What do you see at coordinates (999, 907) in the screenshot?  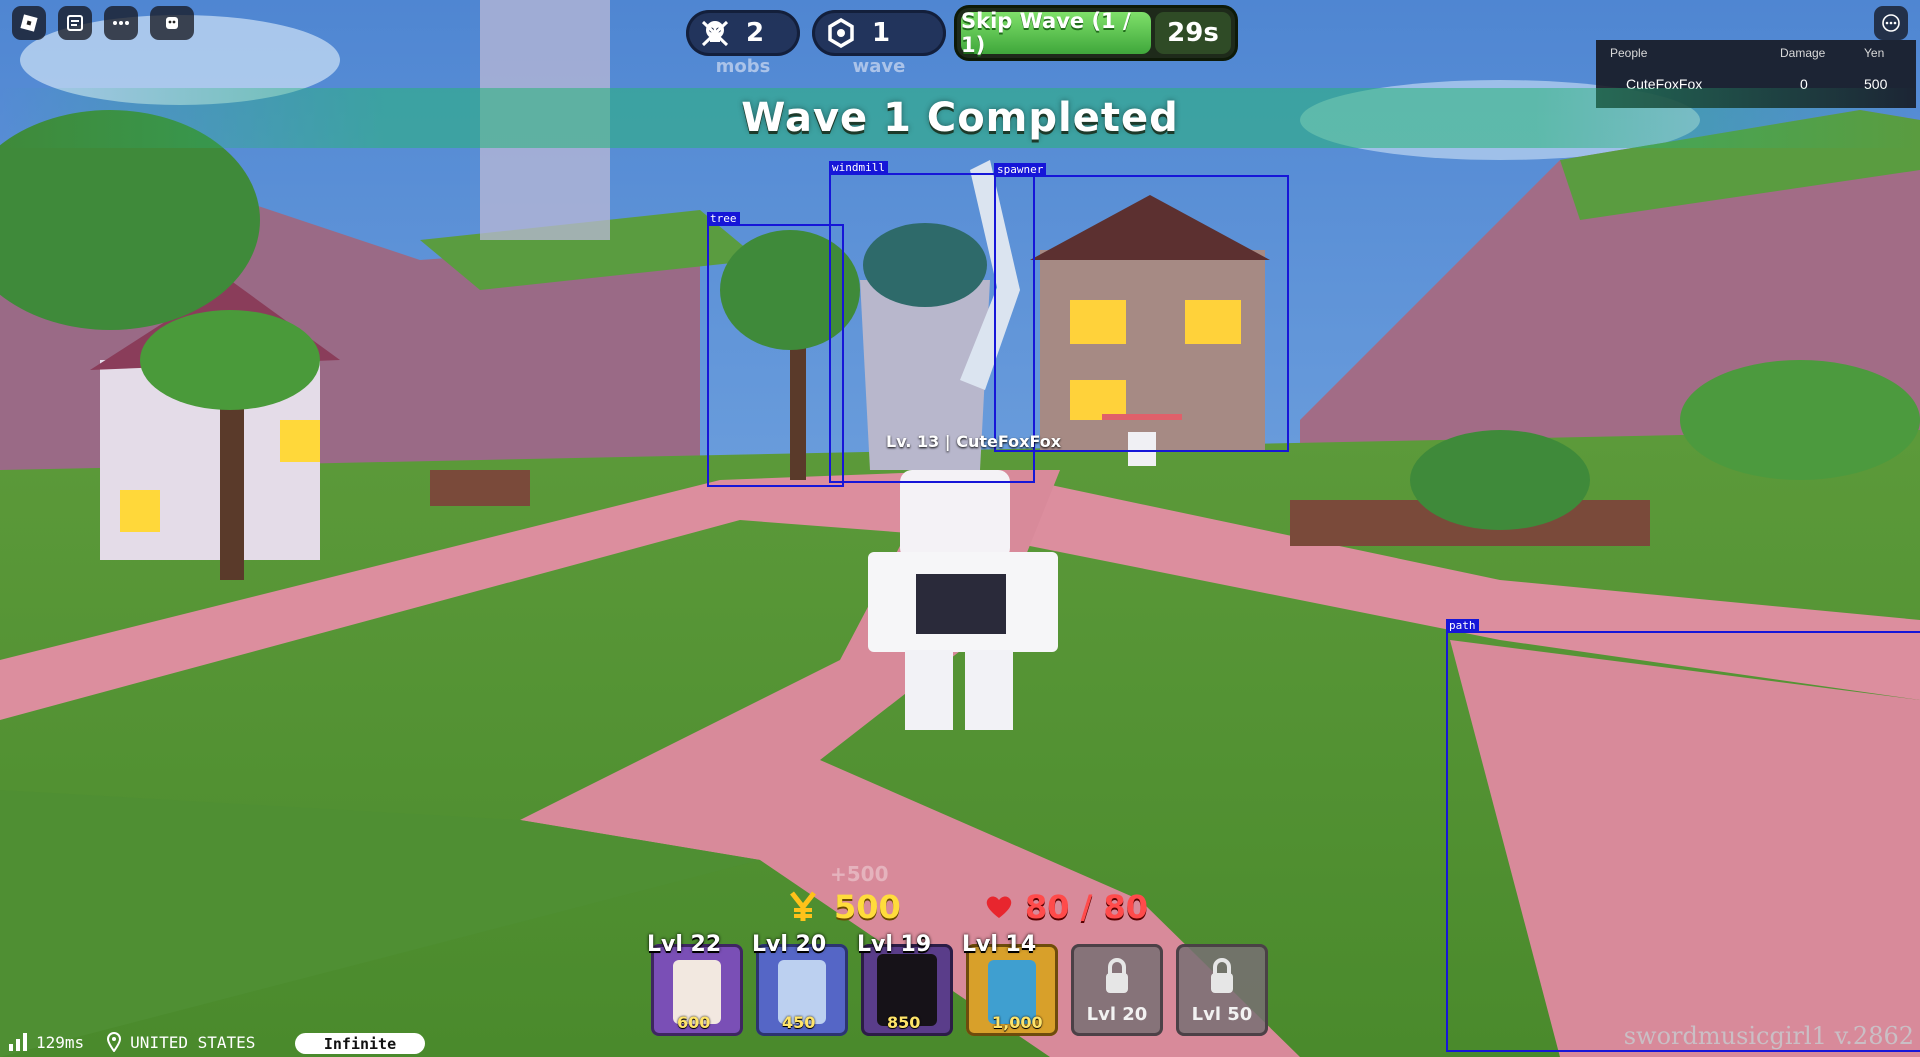 I see `heart-icon` at bounding box center [999, 907].